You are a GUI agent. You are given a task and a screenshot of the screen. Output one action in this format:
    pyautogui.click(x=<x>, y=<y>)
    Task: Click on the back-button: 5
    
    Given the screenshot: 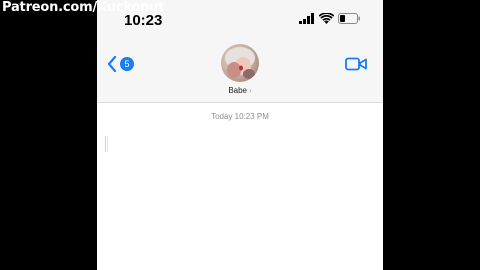 What is the action you would take?
    pyautogui.click(x=122, y=64)
    